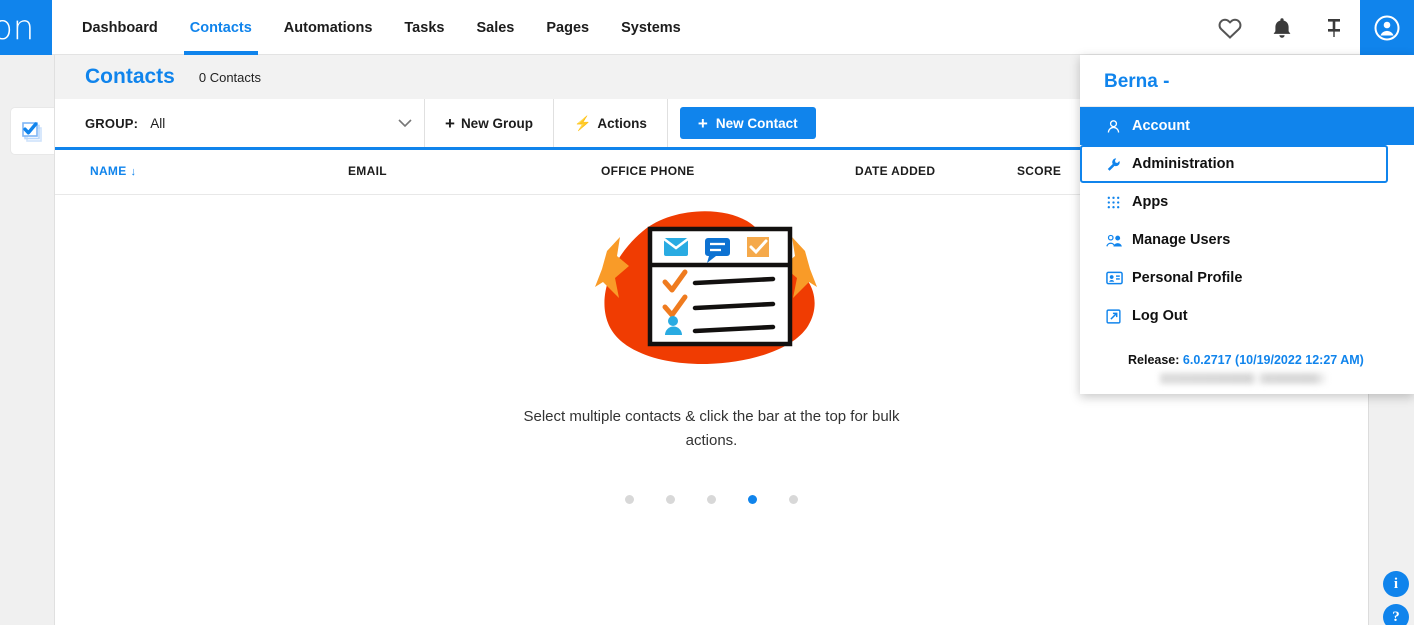 The height and width of the screenshot is (625, 1414). Describe the element at coordinates (1334, 27) in the screenshot. I see `pin-icon` at that location.